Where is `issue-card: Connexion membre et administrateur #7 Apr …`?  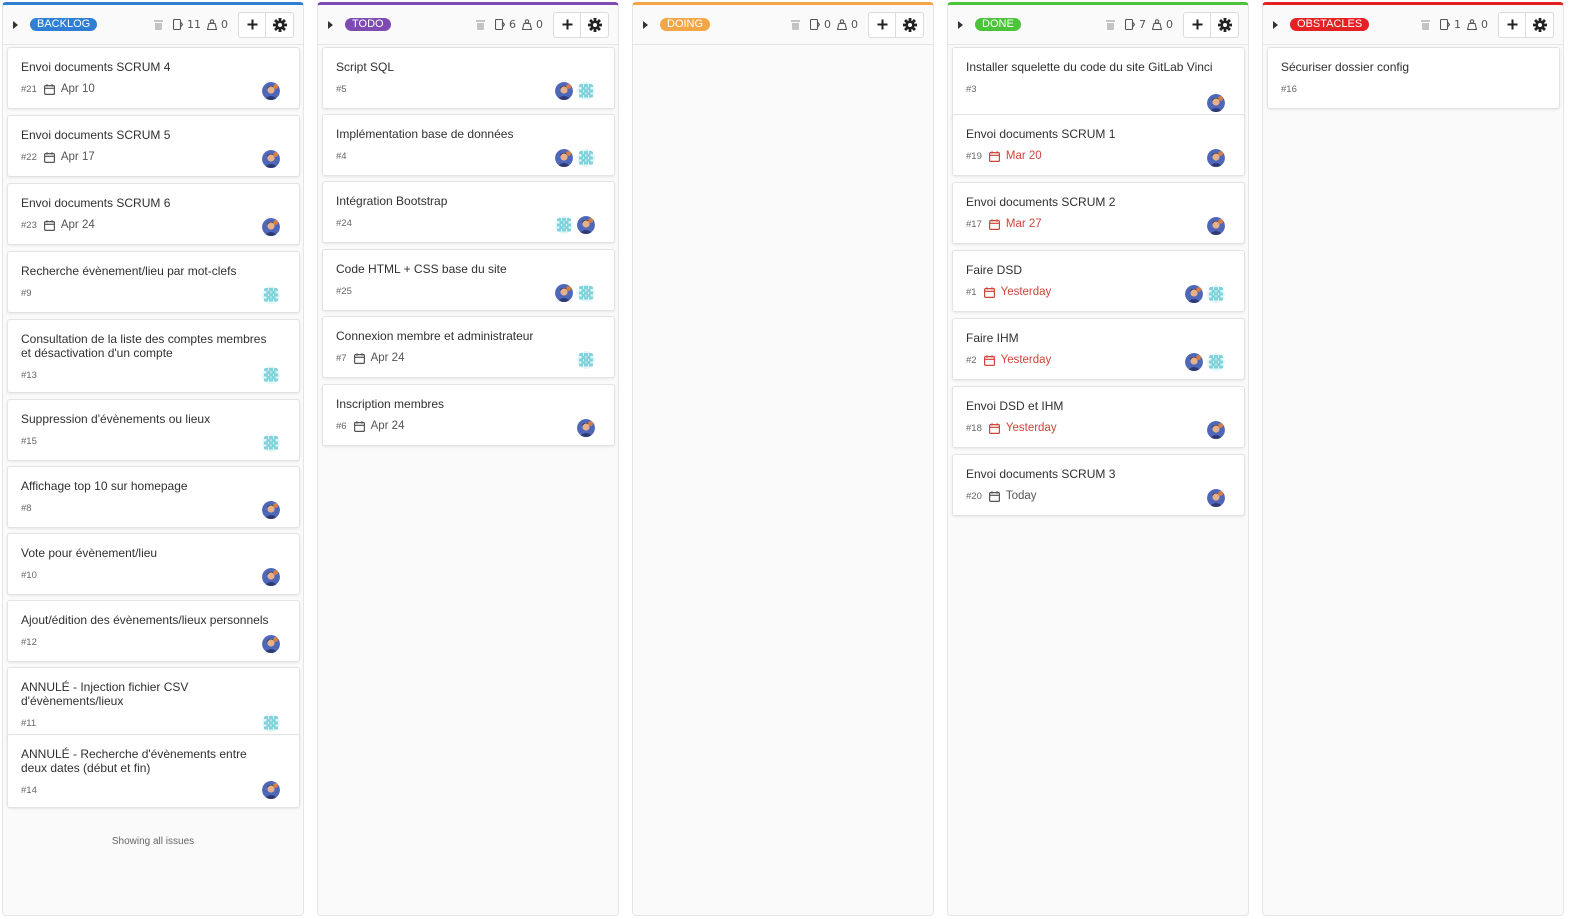
issue-card: Connexion membre et administrateur #7 Apr … is located at coordinates (468, 347).